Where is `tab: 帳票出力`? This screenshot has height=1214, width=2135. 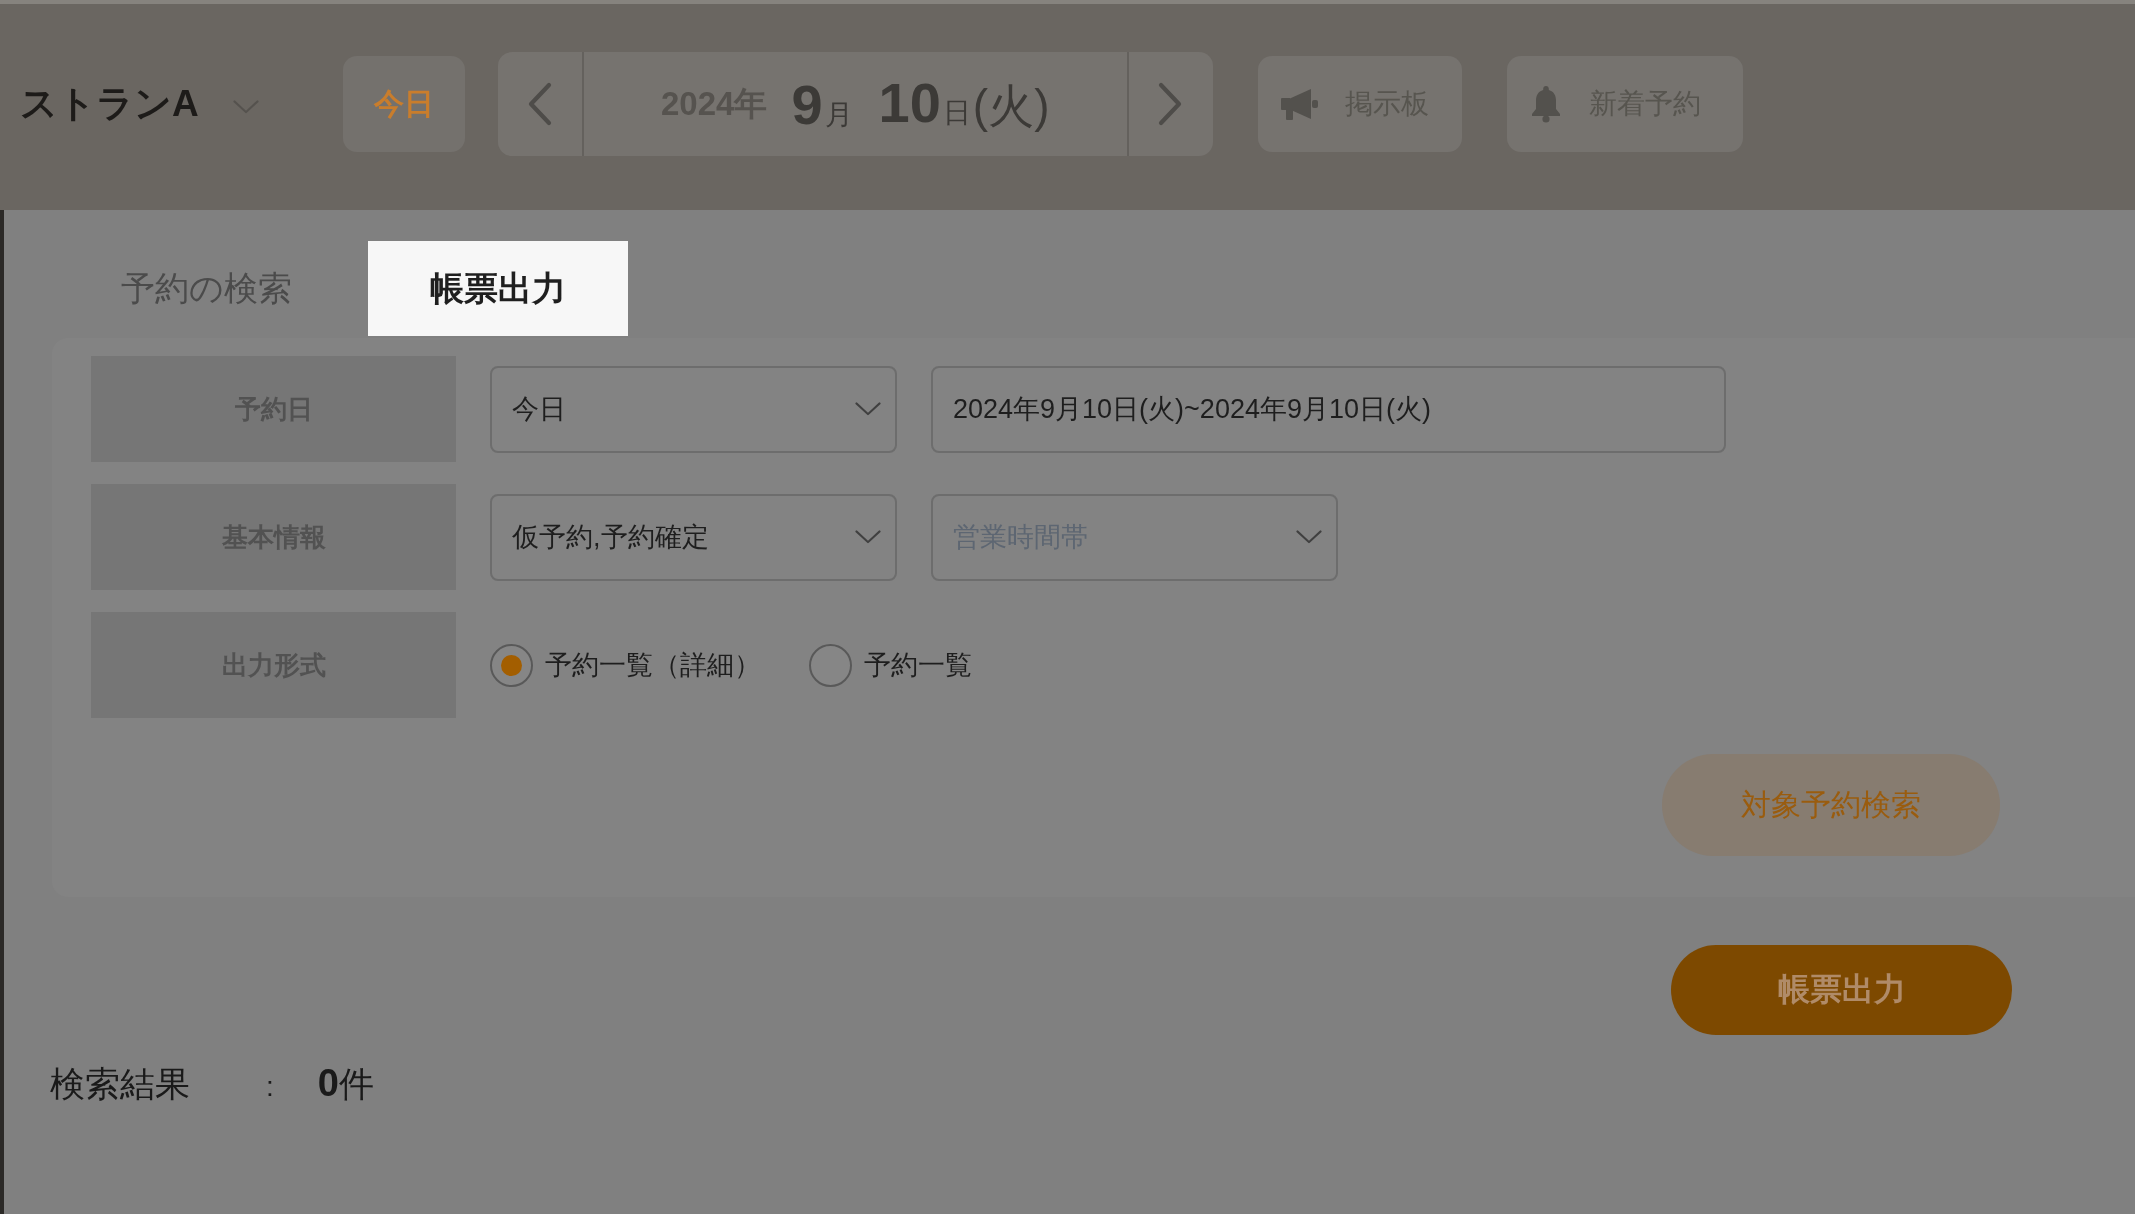 tab: 帳票出力 is located at coordinates (498, 288).